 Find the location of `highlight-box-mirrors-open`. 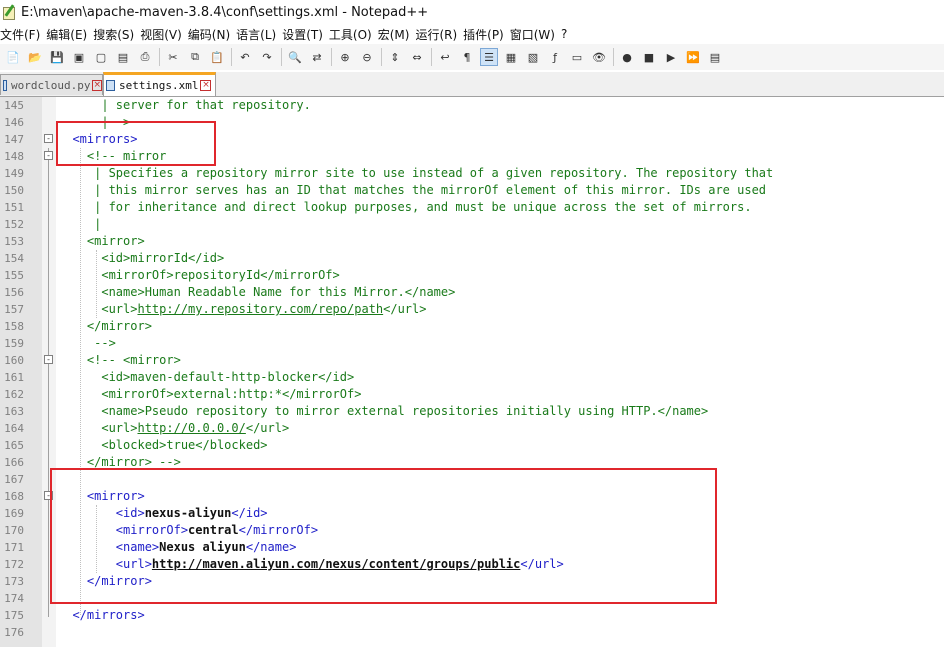

highlight-box-mirrors-open is located at coordinates (136, 143).